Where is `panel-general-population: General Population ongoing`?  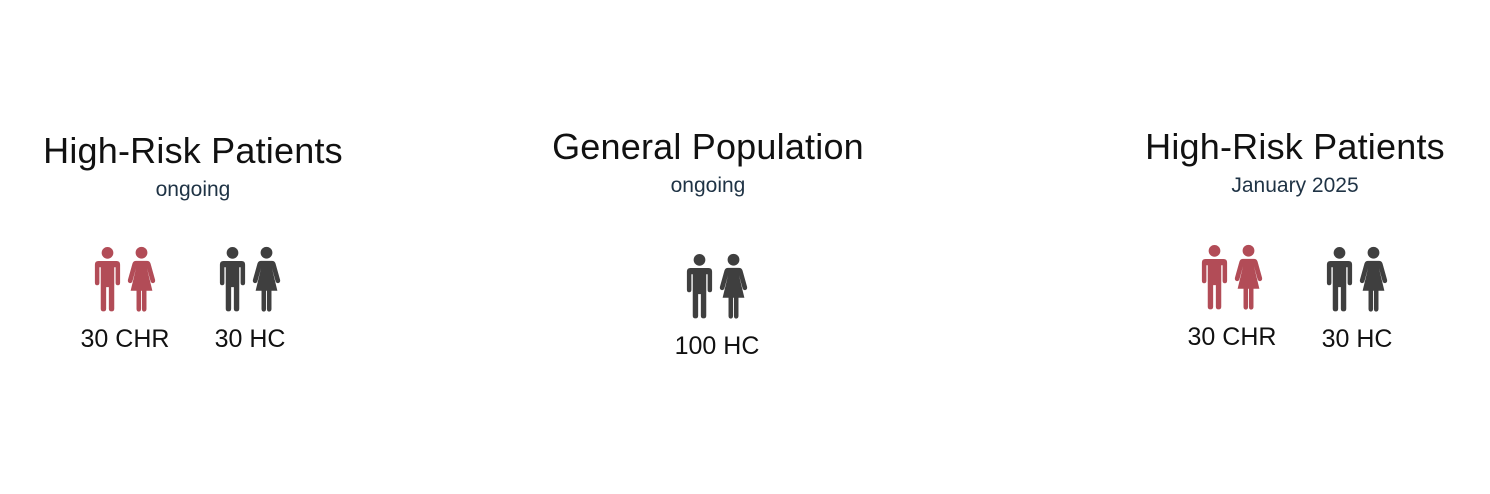
panel-general-population: General Population ongoing is located at coordinates (708, 162).